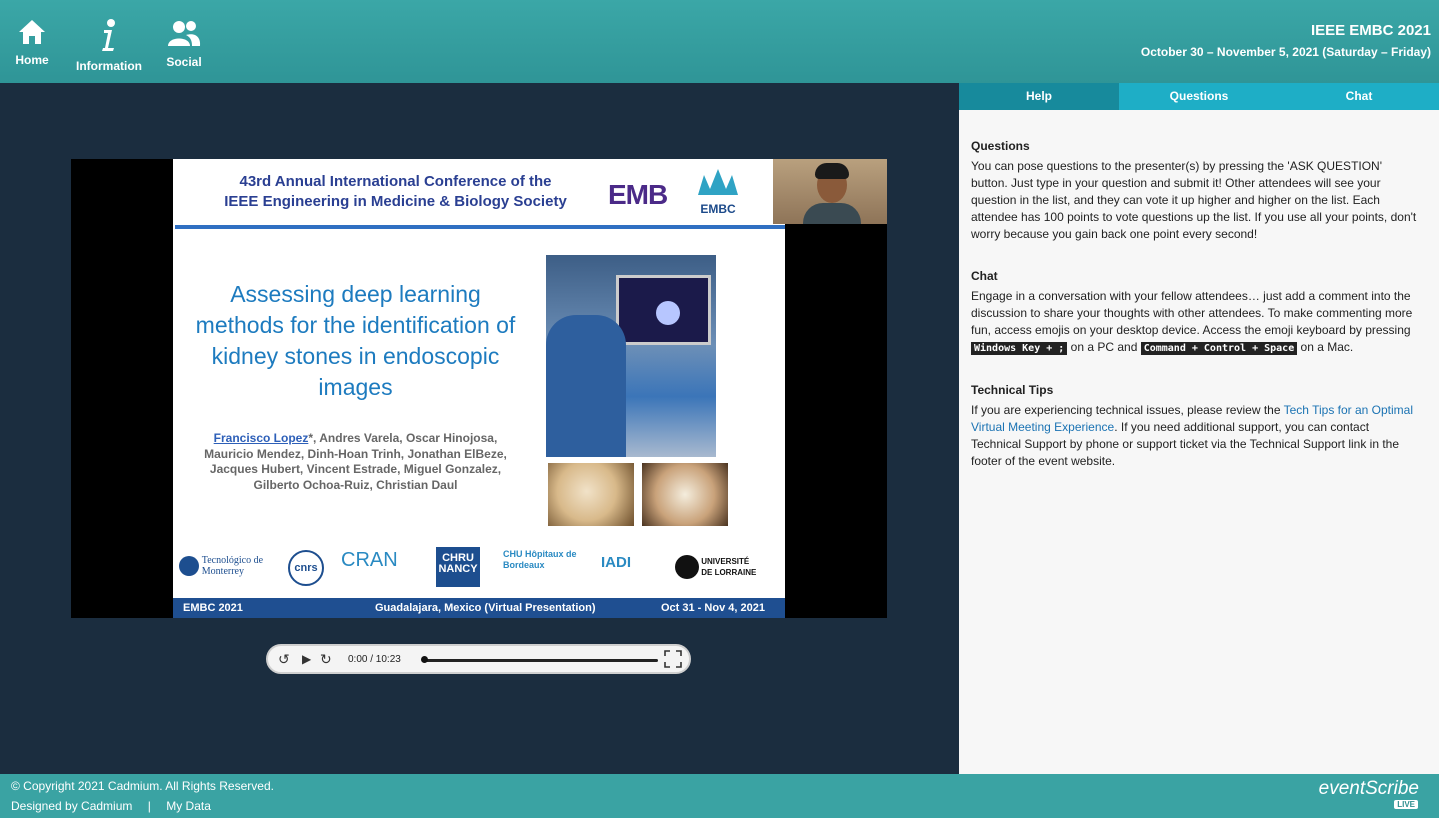 Image resolution: width=1439 pixels, height=818 pixels. What do you see at coordinates (326, 659) in the screenshot?
I see `forward-icon: ↻` at bounding box center [326, 659].